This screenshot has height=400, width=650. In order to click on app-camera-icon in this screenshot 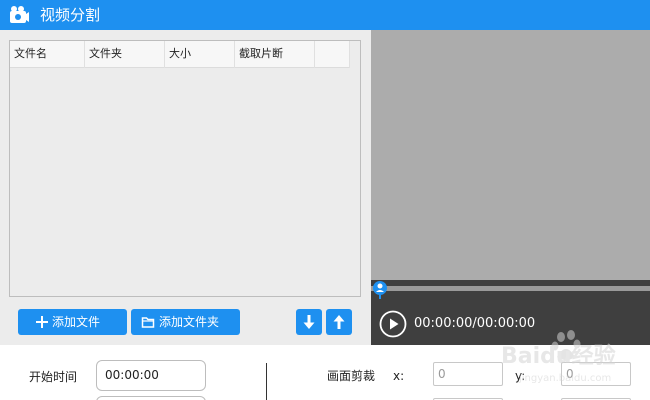, I will do `click(19, 14)`.